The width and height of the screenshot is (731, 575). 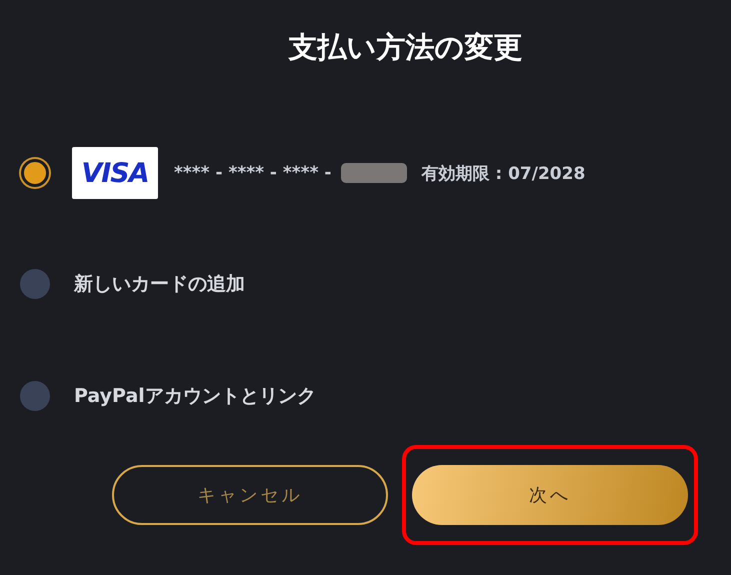 What do you see at coordinates (115, 173) in the screenshot?
I see `card-logo: VISA` at bounding box center [115, 173].